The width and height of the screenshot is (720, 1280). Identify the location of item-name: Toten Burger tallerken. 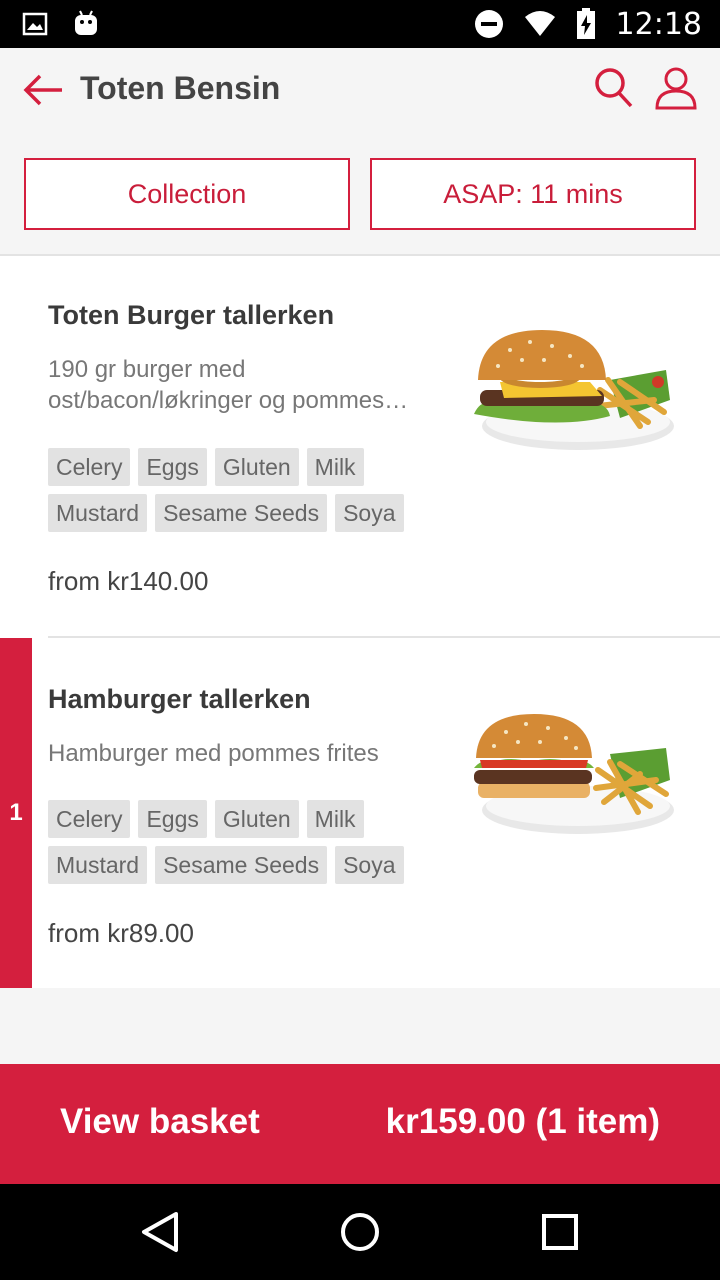
(191, 315).